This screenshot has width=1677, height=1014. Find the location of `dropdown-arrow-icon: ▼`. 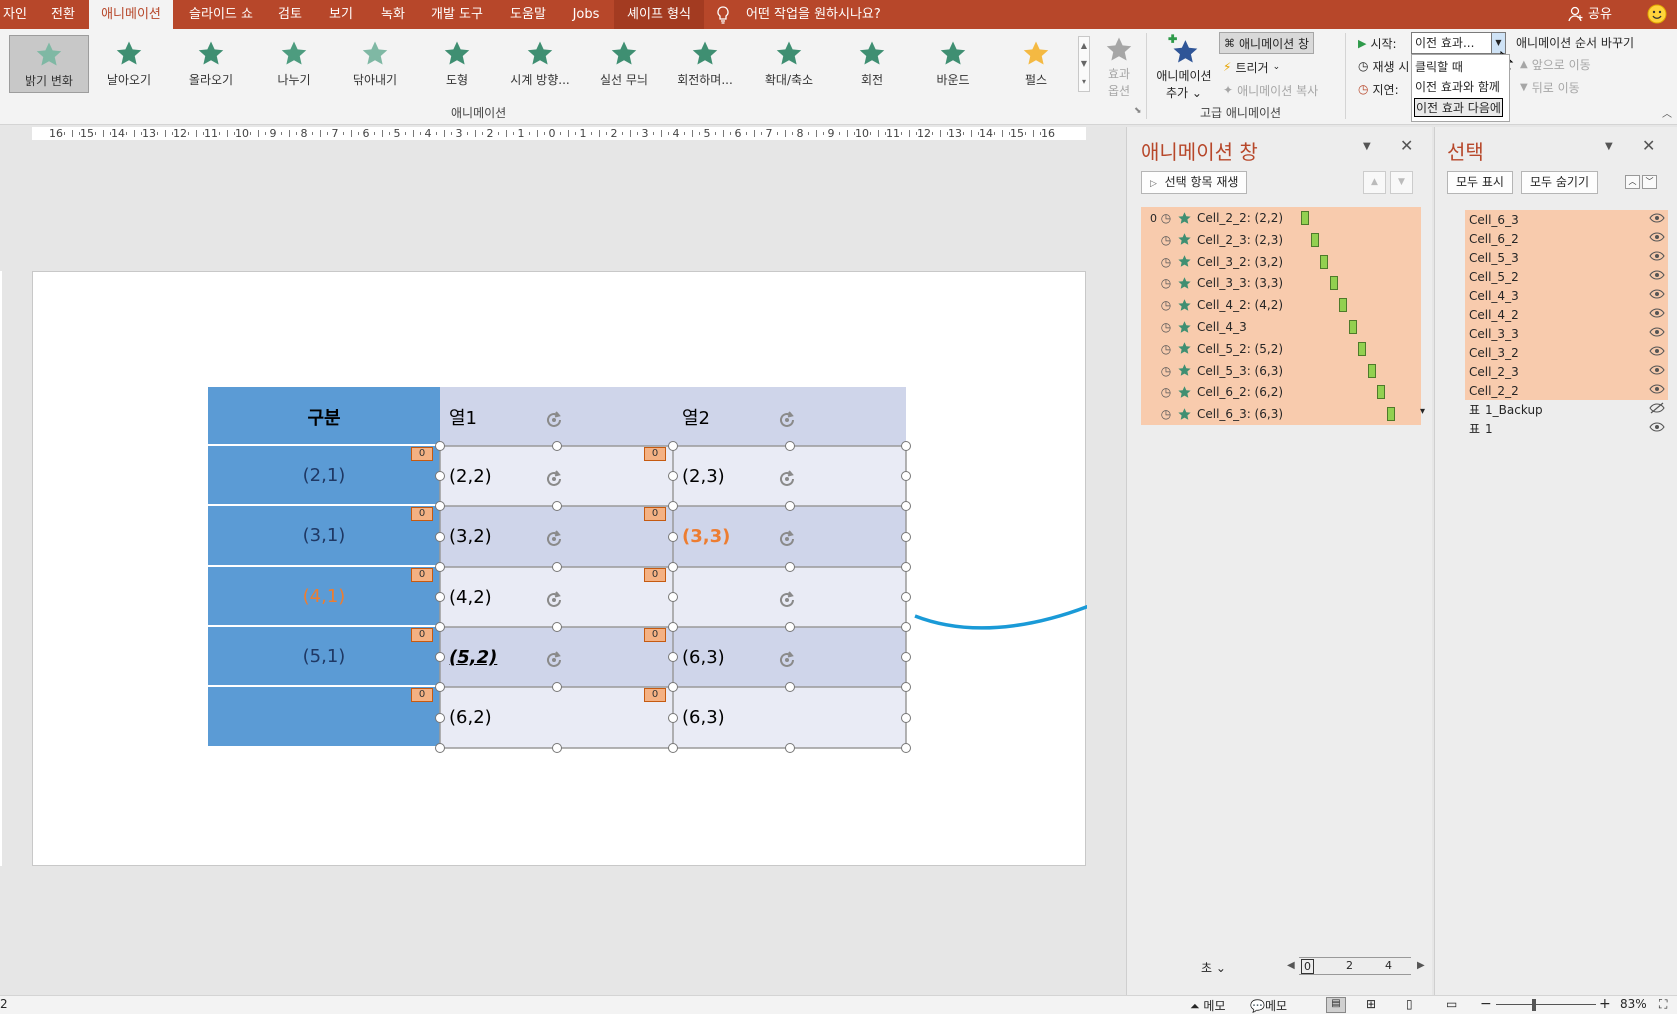

dropdown-arrow-icon: ▼ is located at coordinates (1498, 43).